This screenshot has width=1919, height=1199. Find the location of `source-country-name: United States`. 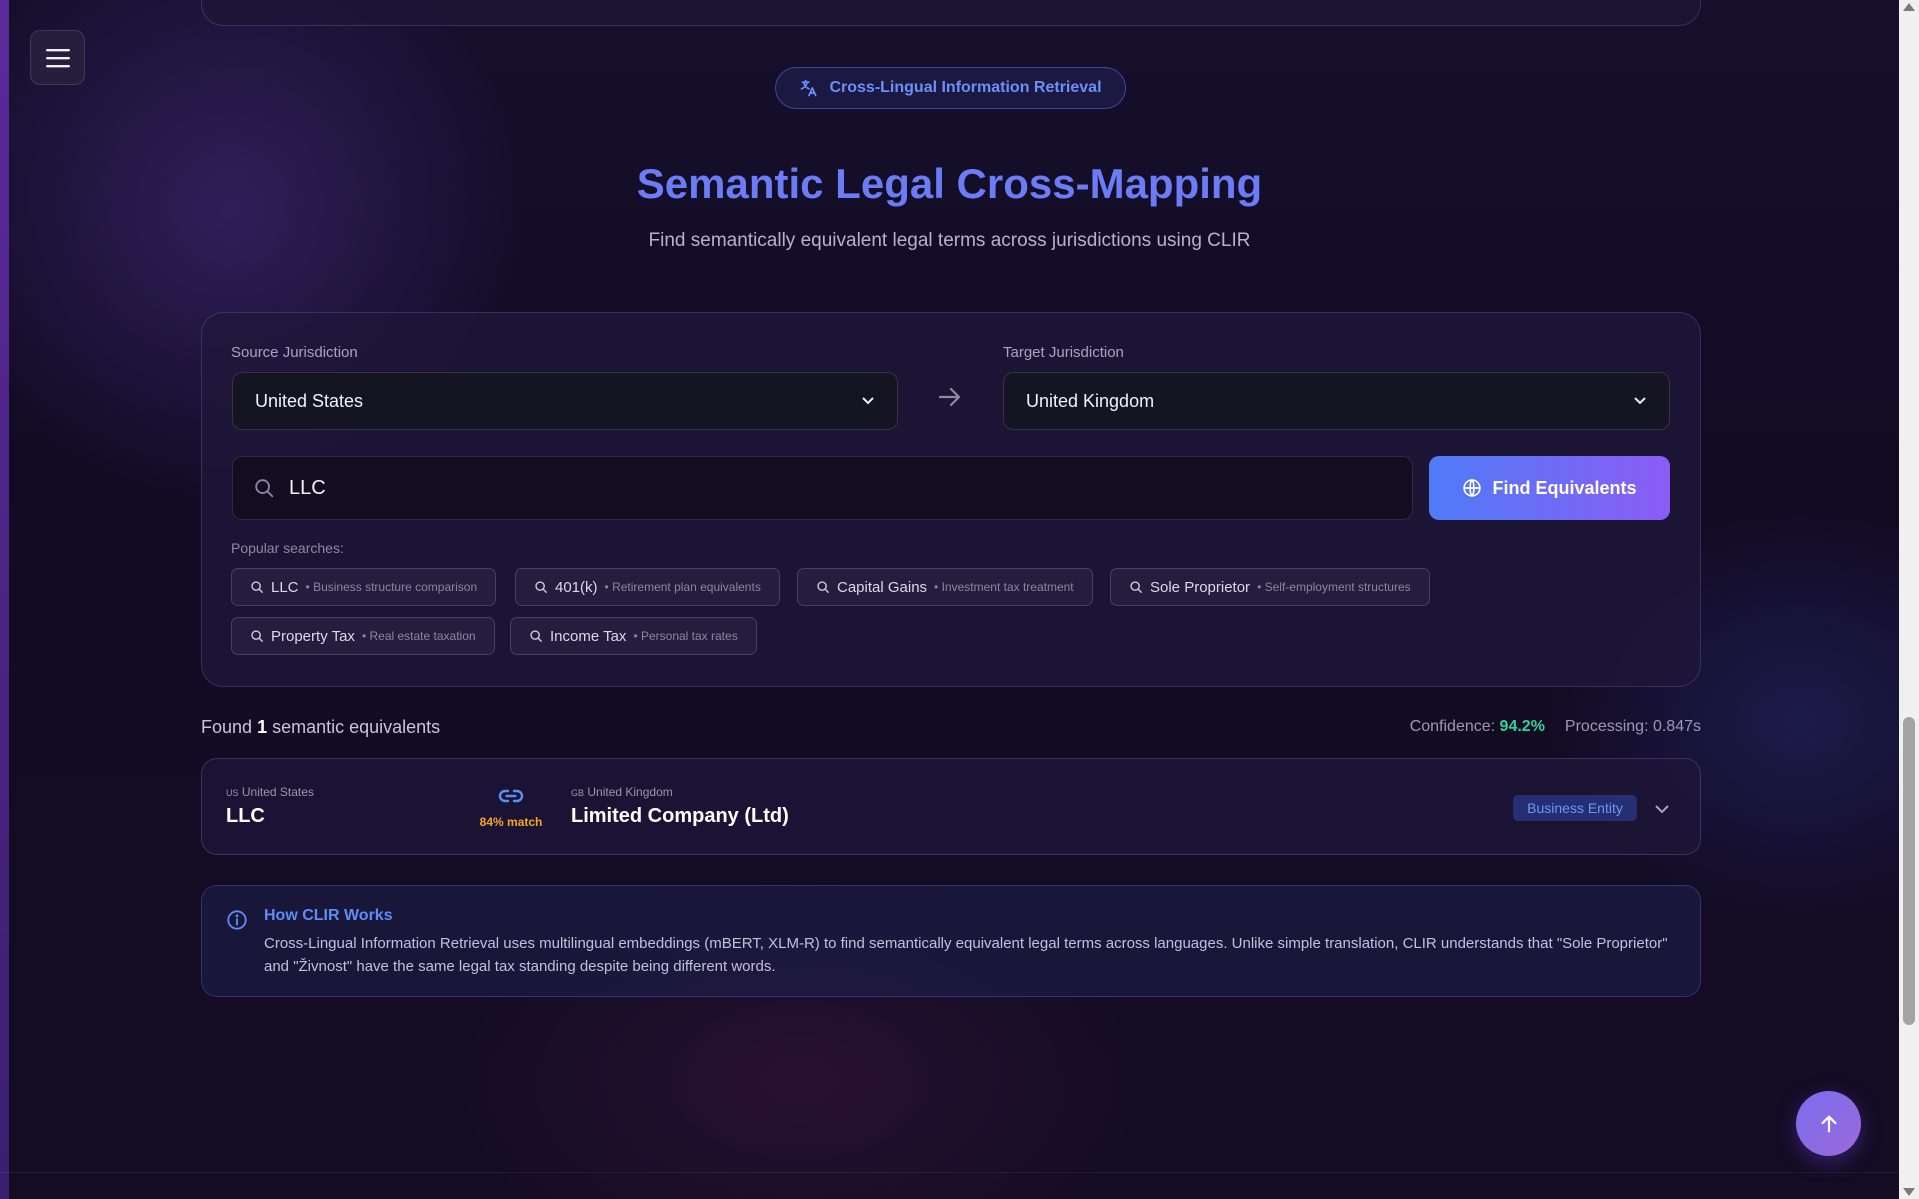

source-country-name: United States is located at coordinates (277, 792).